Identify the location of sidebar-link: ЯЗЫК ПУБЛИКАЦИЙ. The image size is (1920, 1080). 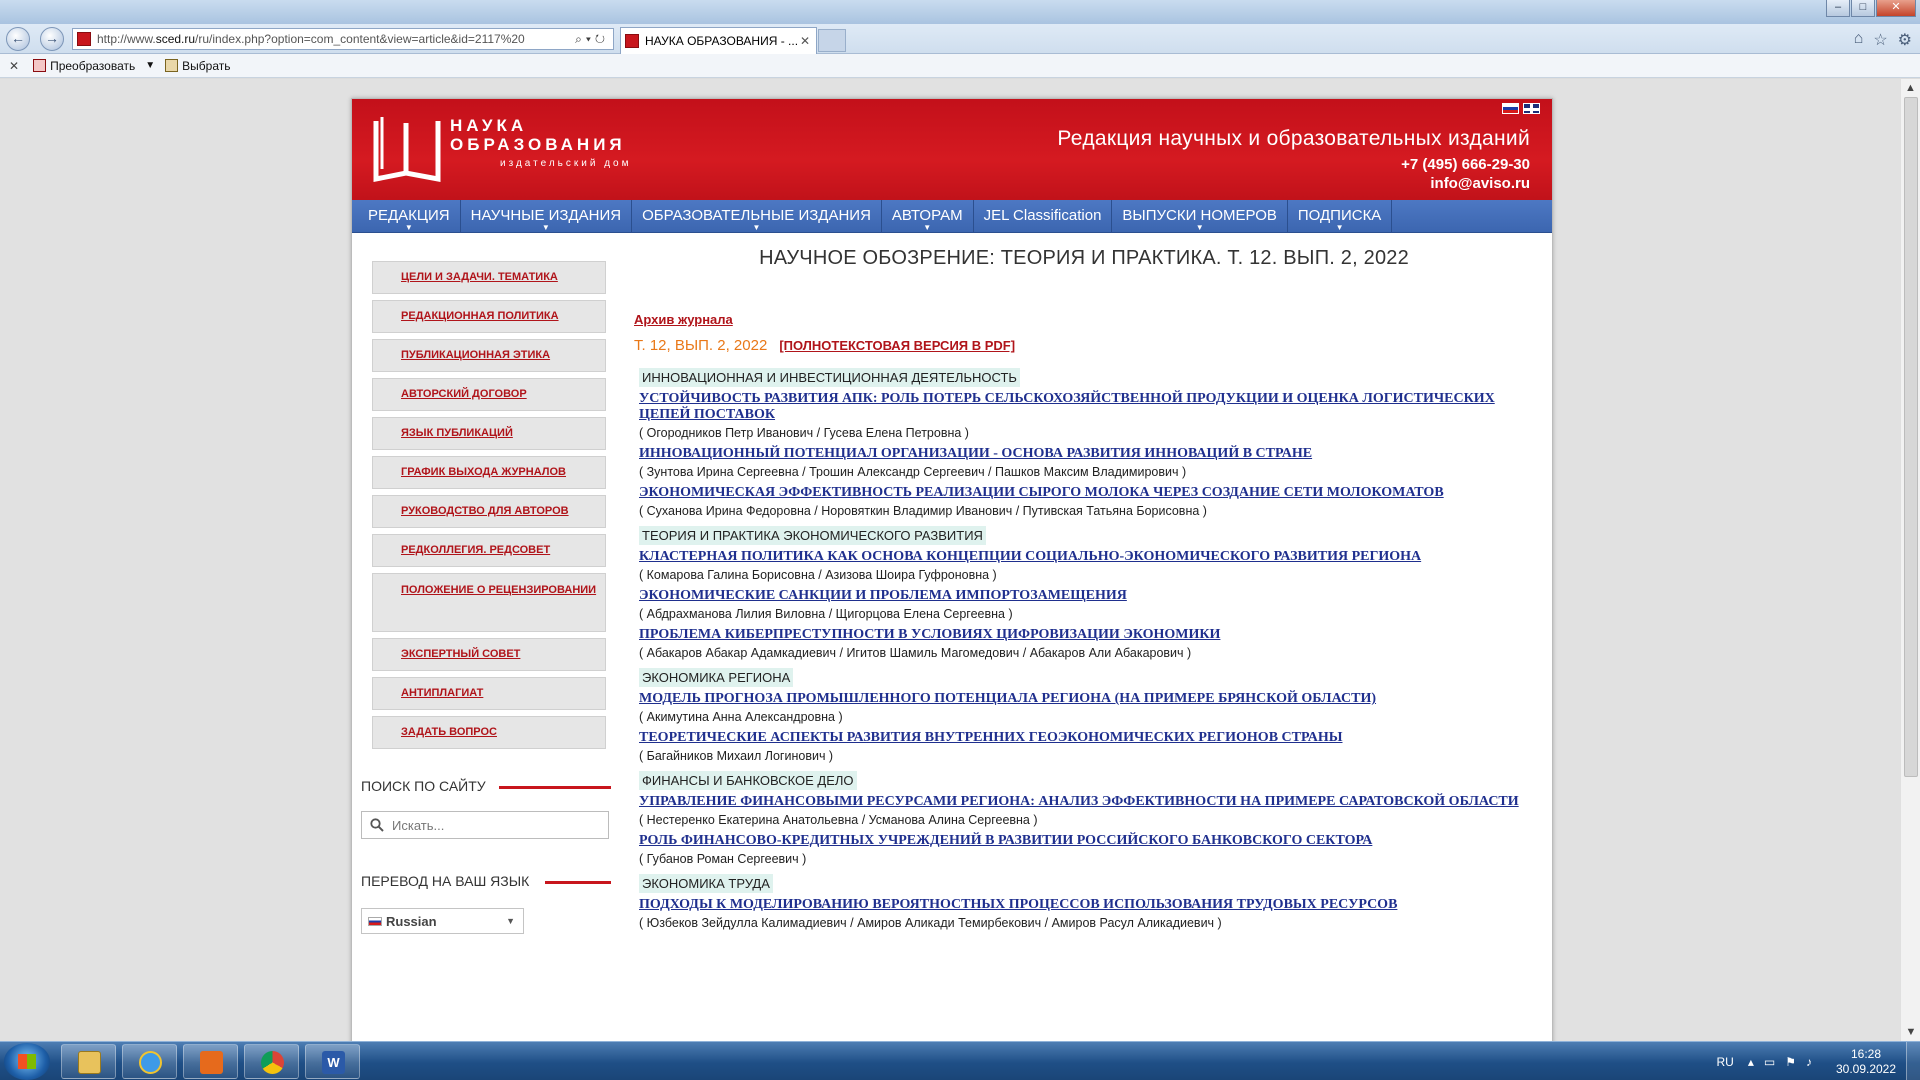
(489, 433).